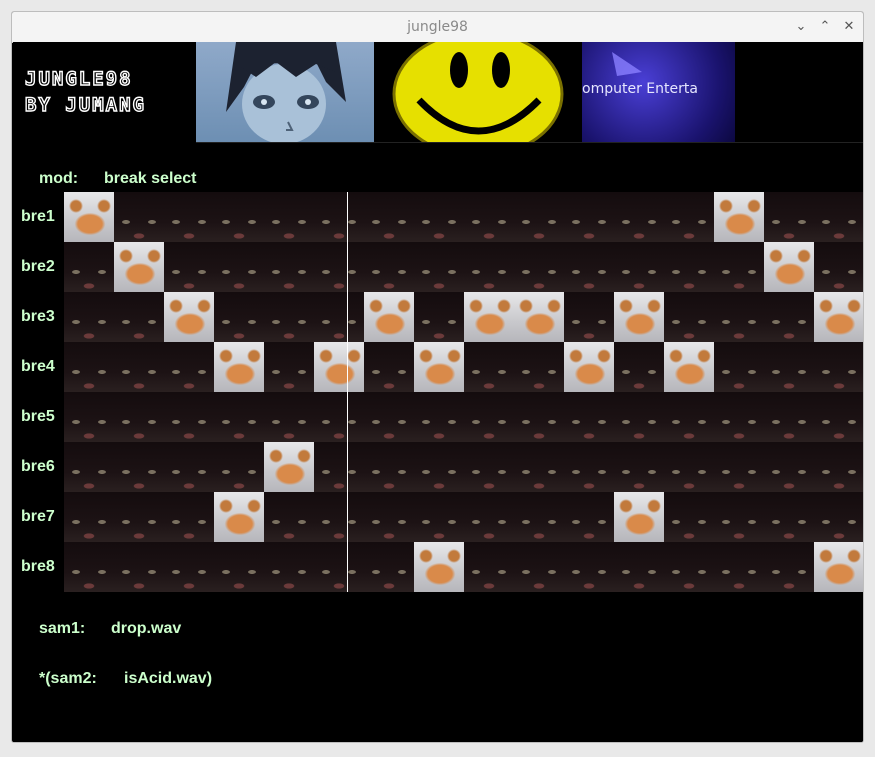 The width and height of the screenshot is (875, 757). What do you see at coordinates (825, 27) in the screenshot?
I see `maximize-icon: ⌃` at bounding box center [825, 27].